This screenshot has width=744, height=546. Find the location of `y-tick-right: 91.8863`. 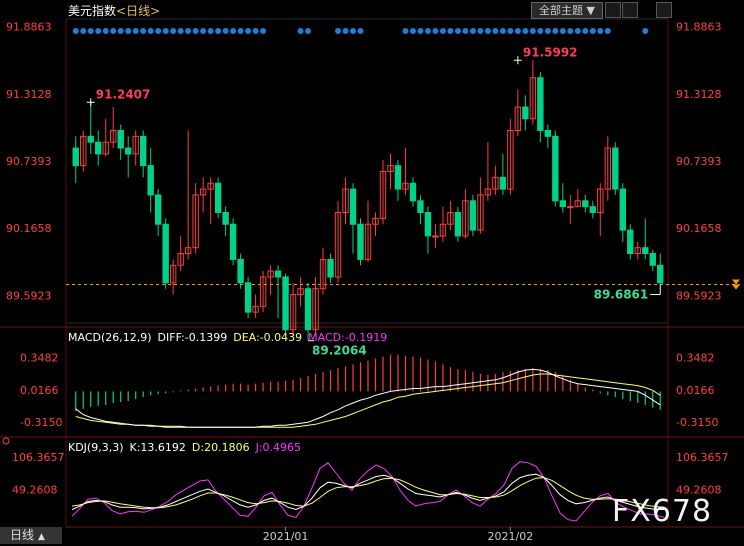

y-tick-right: 91.8863 is located at coordinates (699, 27).